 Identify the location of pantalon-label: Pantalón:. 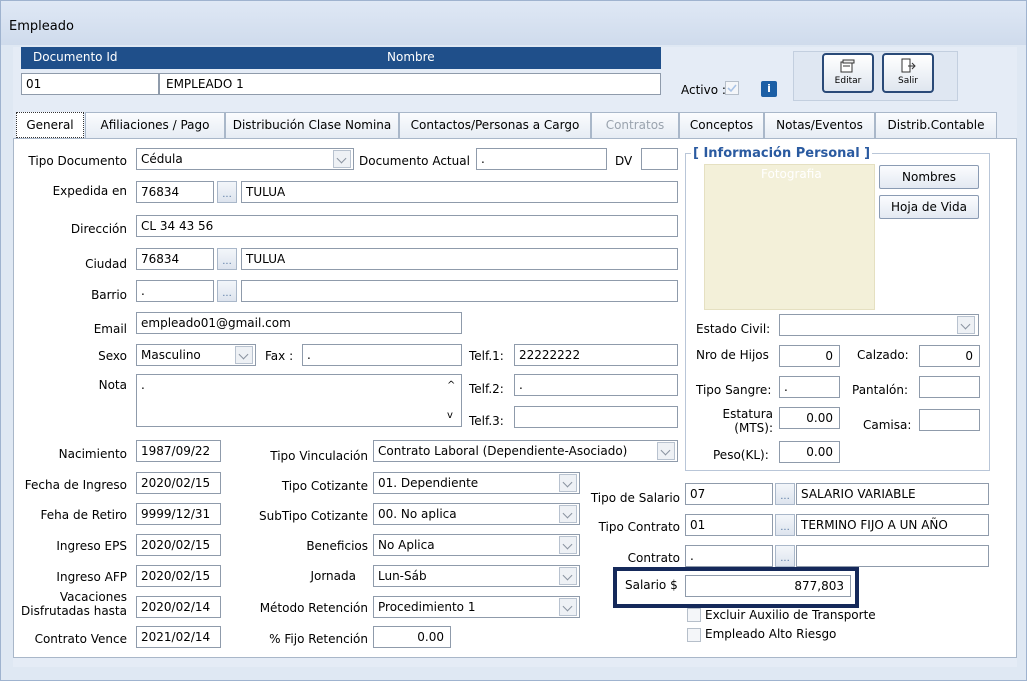
(880, 390).